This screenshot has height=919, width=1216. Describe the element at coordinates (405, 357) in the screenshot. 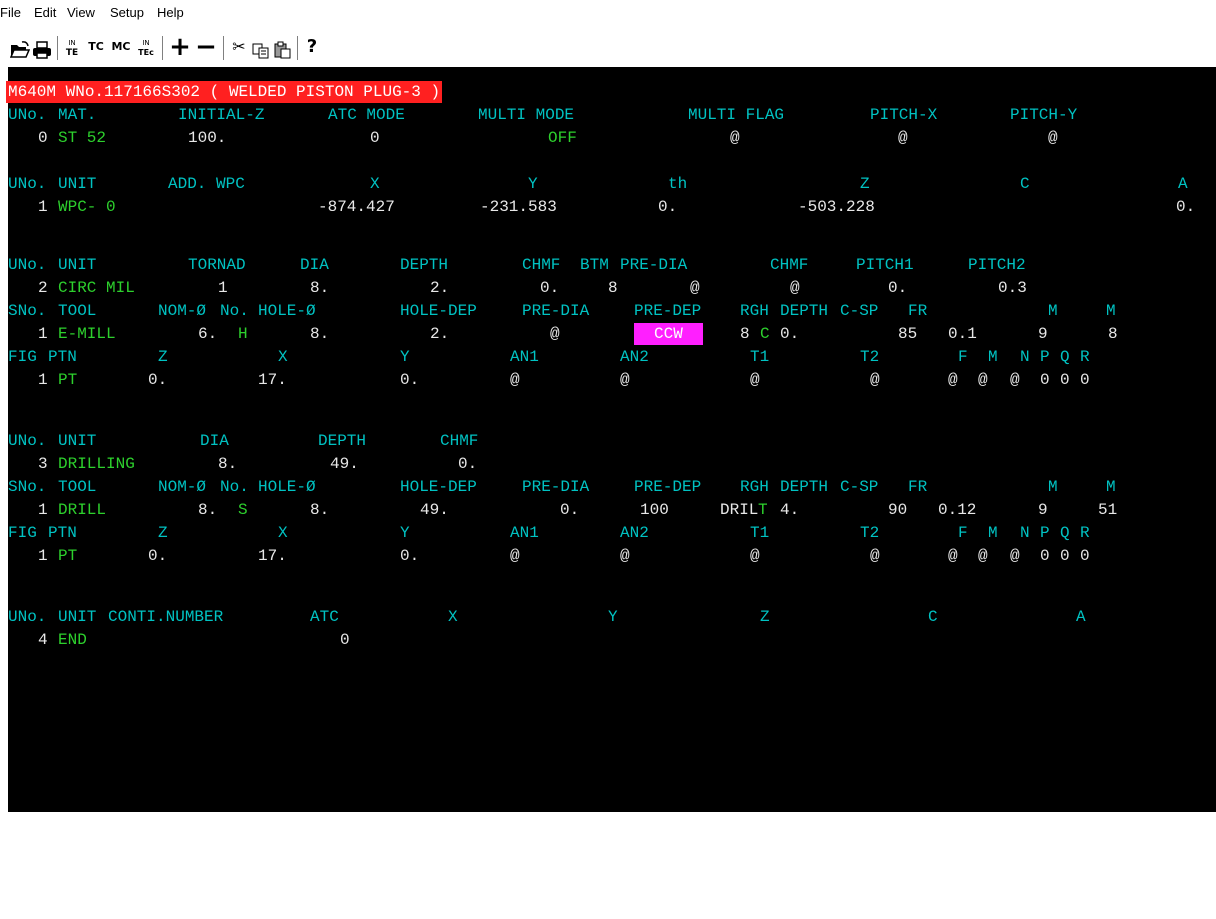

I see `col-header: Y` at that location.